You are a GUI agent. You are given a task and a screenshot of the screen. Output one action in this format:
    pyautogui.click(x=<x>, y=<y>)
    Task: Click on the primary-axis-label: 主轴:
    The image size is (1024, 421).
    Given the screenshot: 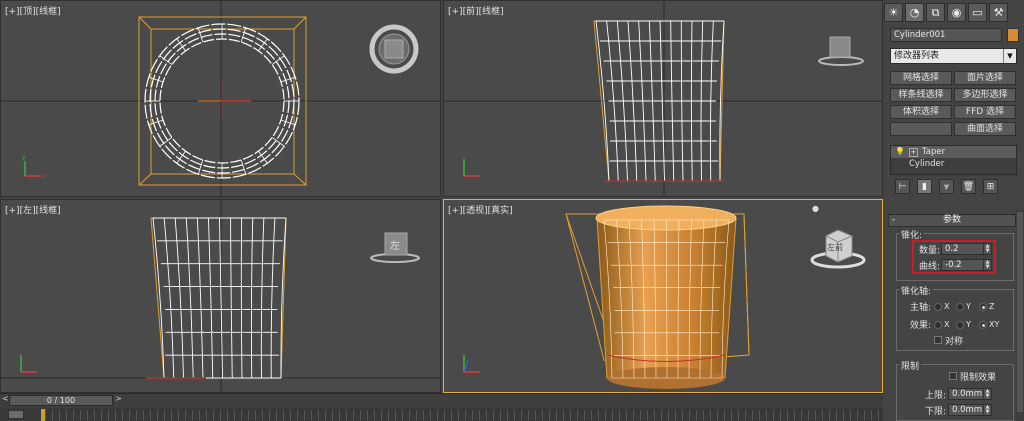 What is the action you would take?
    pyautogui.click(x=921, y=308)
    